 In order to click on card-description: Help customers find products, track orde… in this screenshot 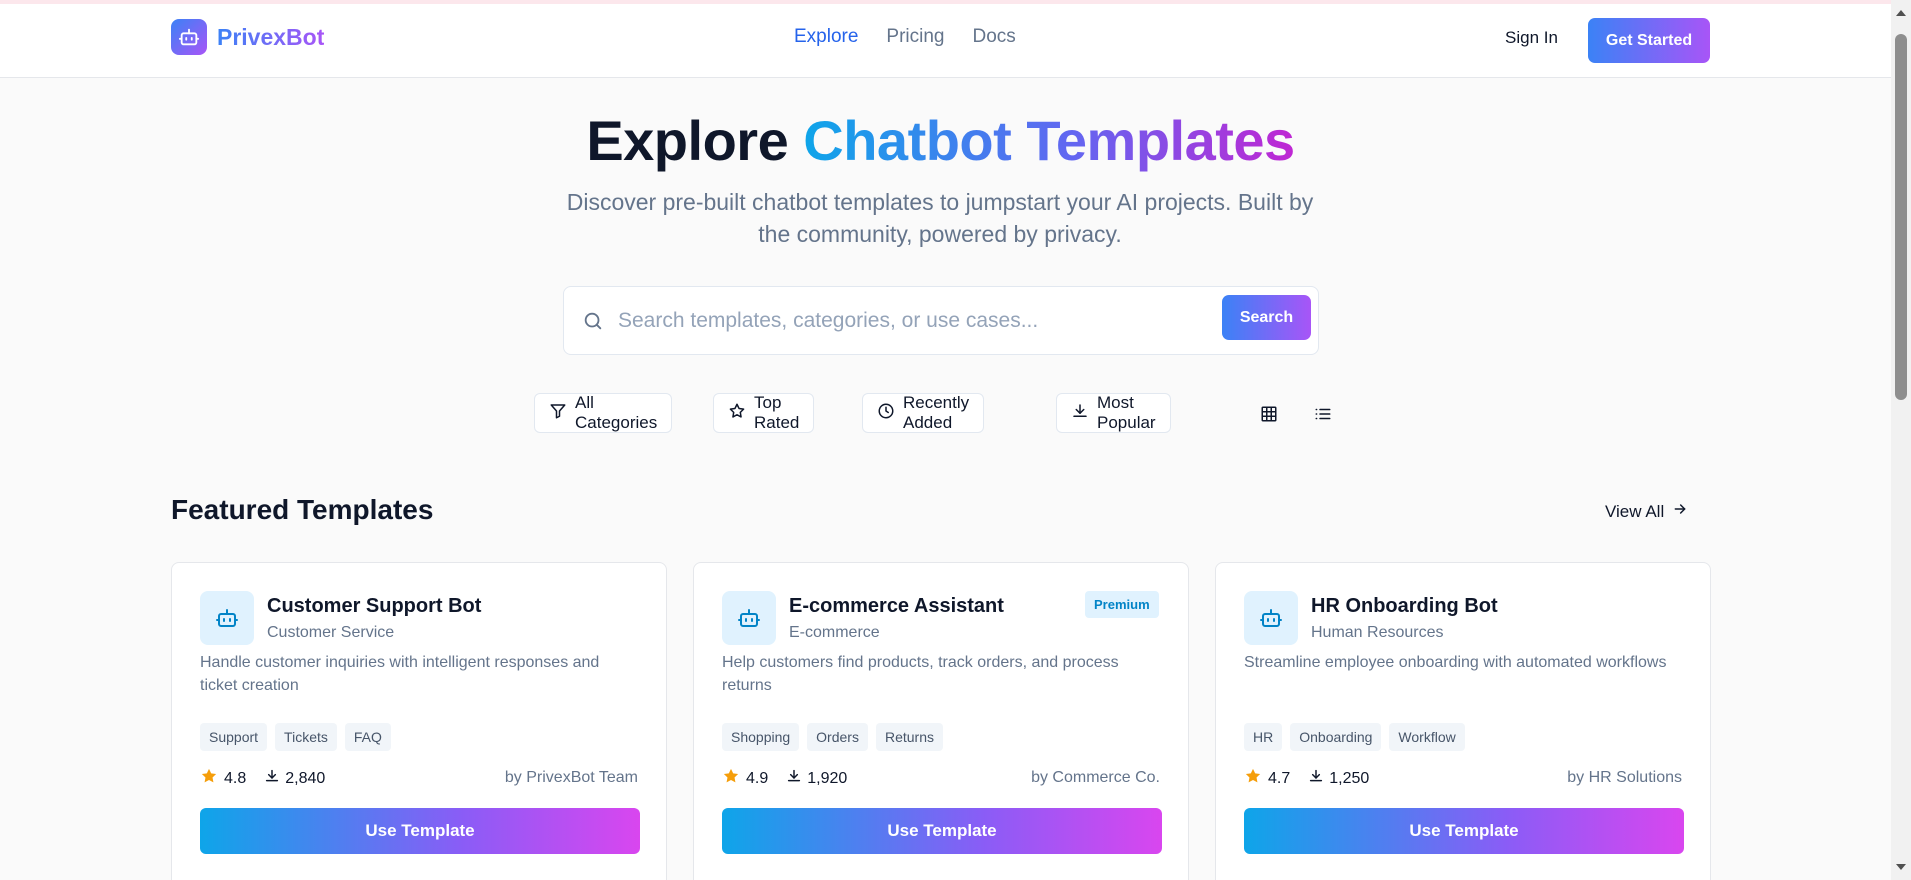, I will do `click(920, 674)`.